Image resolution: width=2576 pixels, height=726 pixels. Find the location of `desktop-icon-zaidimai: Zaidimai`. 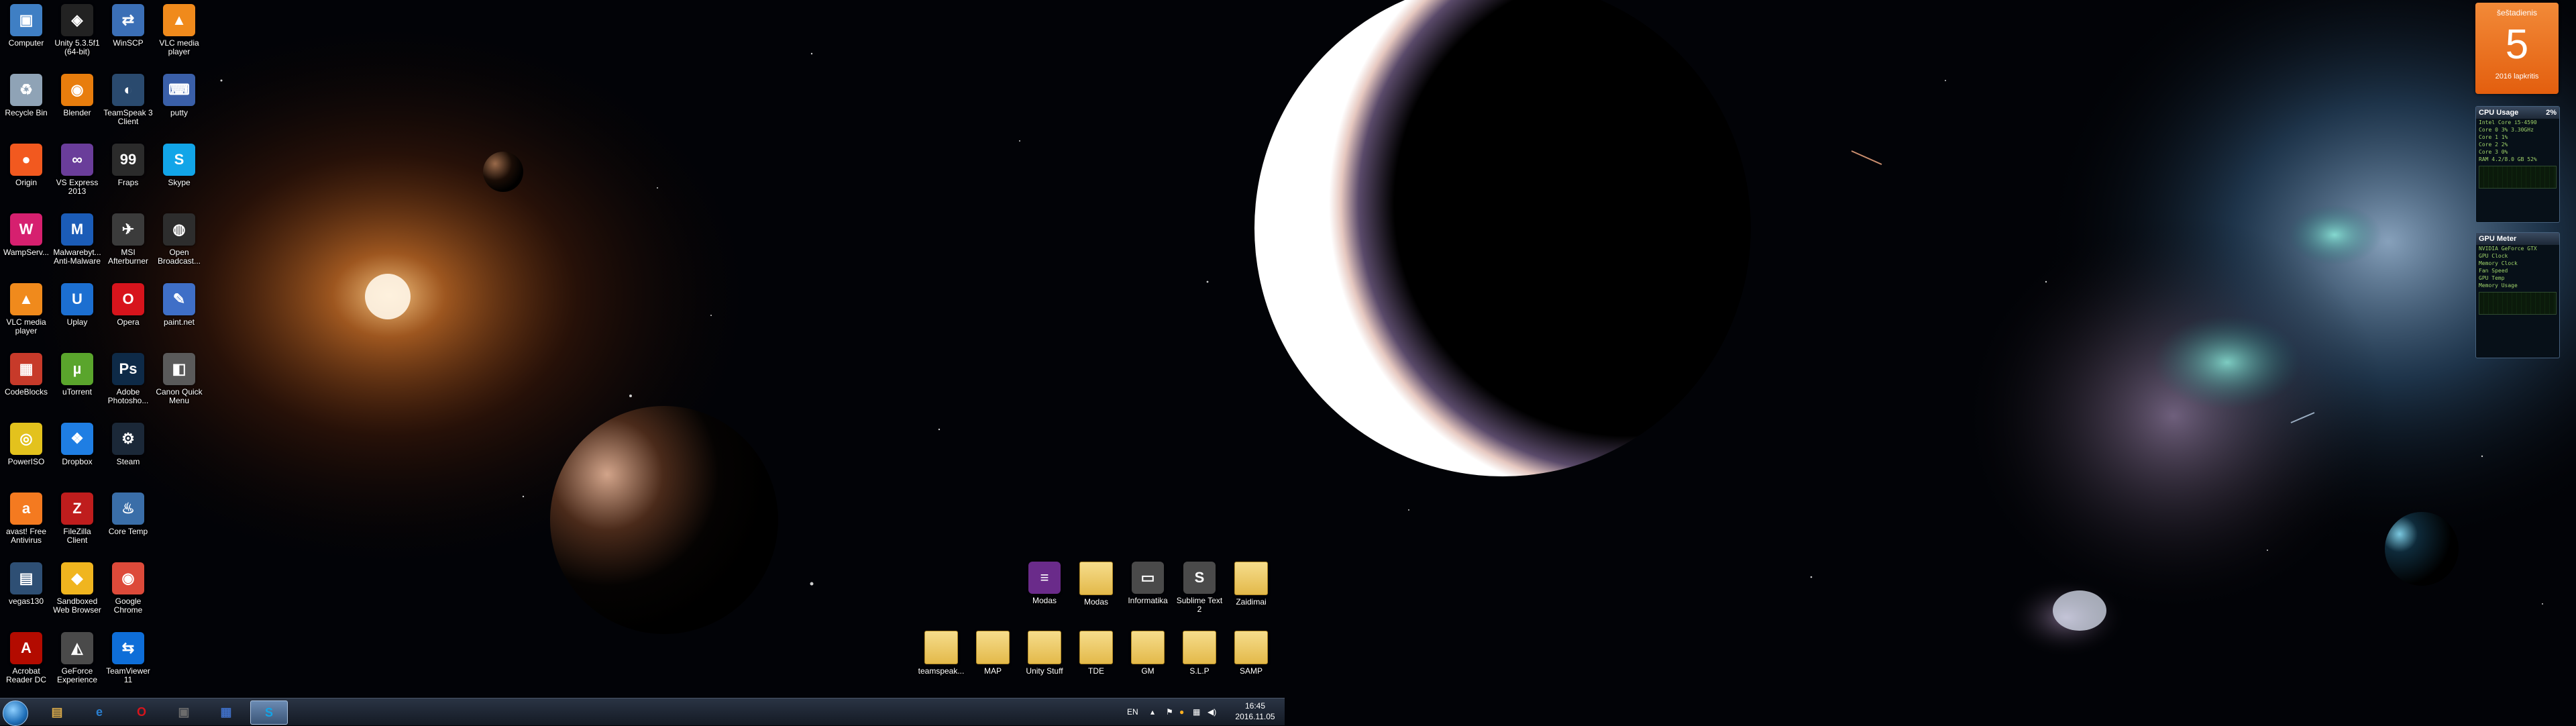

desktop-icon-zaidimai: Zaidimai is located at coordinates (1251, 593).